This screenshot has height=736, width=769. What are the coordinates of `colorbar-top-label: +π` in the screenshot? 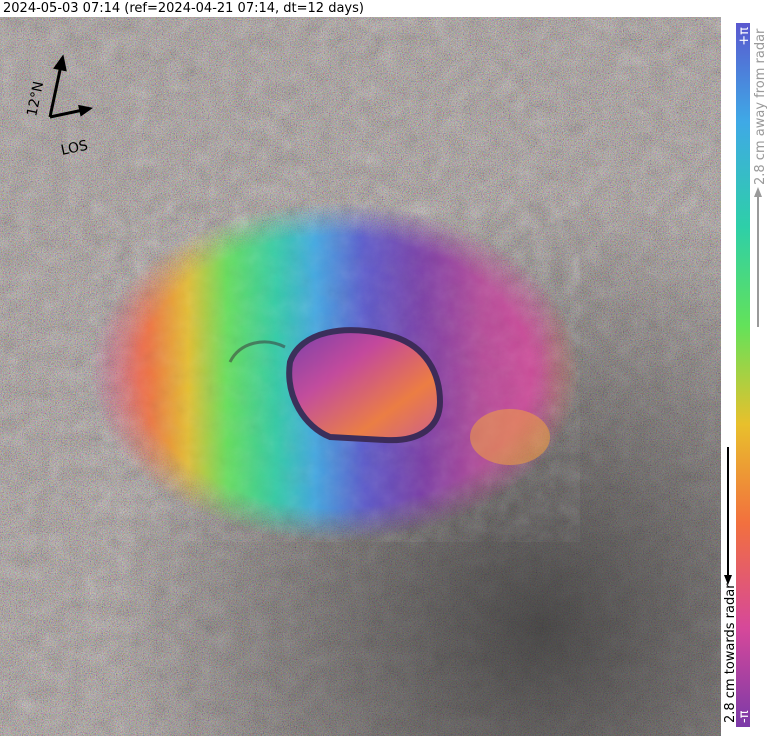 It's located at (744, 36).